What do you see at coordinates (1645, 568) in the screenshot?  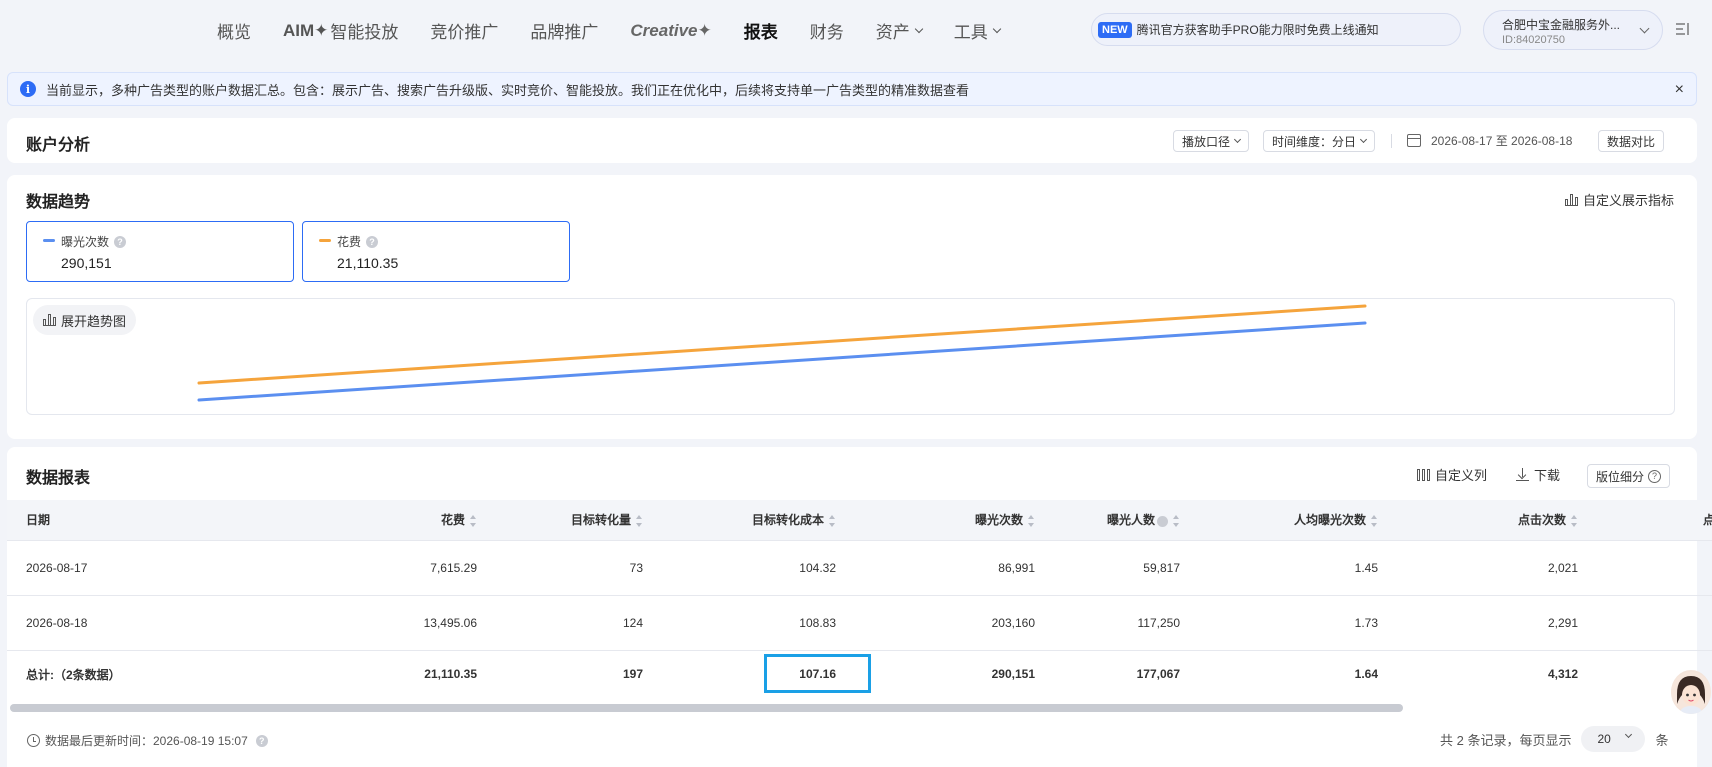 I see `cell-click-rate: 2` at bounding box center [1645, 568].